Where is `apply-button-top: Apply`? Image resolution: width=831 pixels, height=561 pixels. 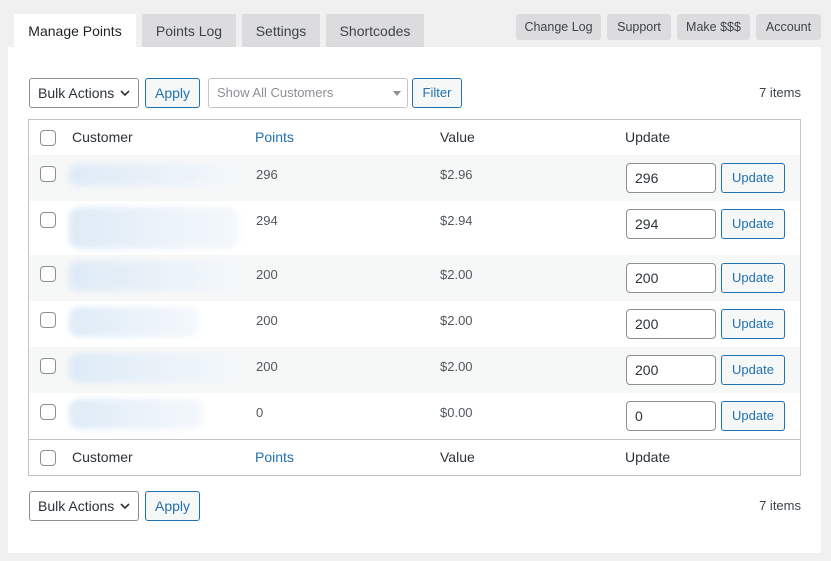
apply-button-top: Apply is located at coordinates (172, 93).